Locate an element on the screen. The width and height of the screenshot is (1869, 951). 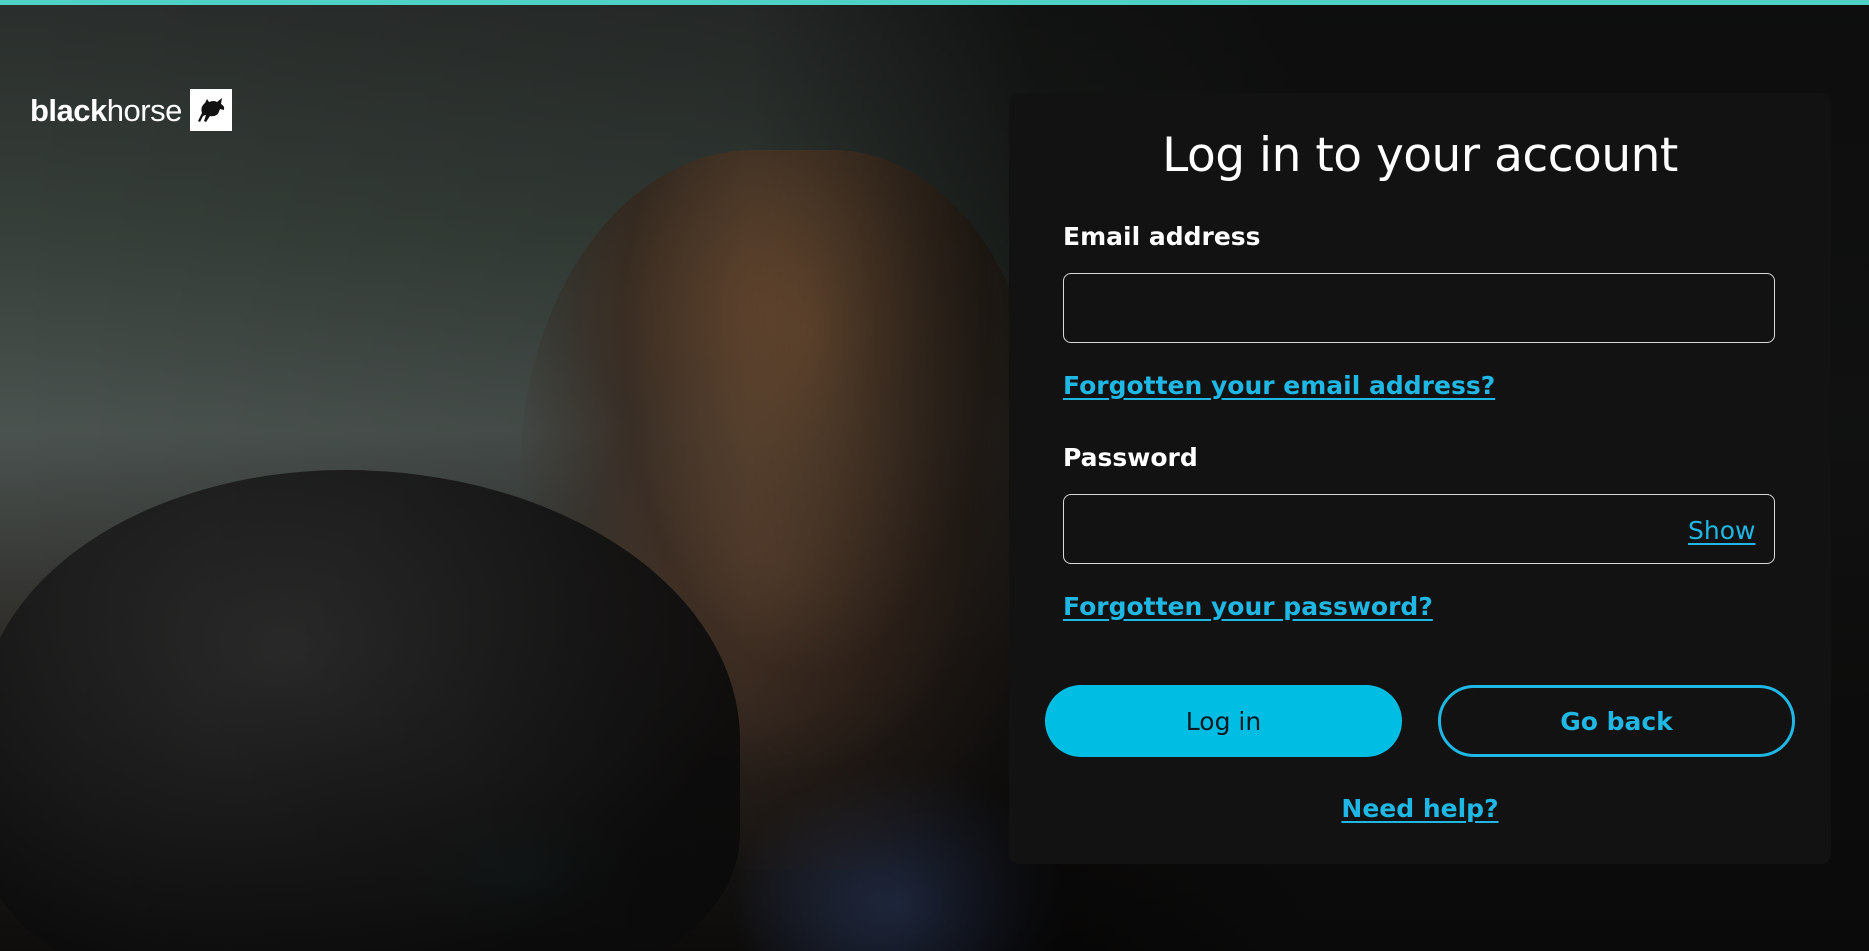
help-link-wrap: Need help? is located at coordinates (1420, 808).